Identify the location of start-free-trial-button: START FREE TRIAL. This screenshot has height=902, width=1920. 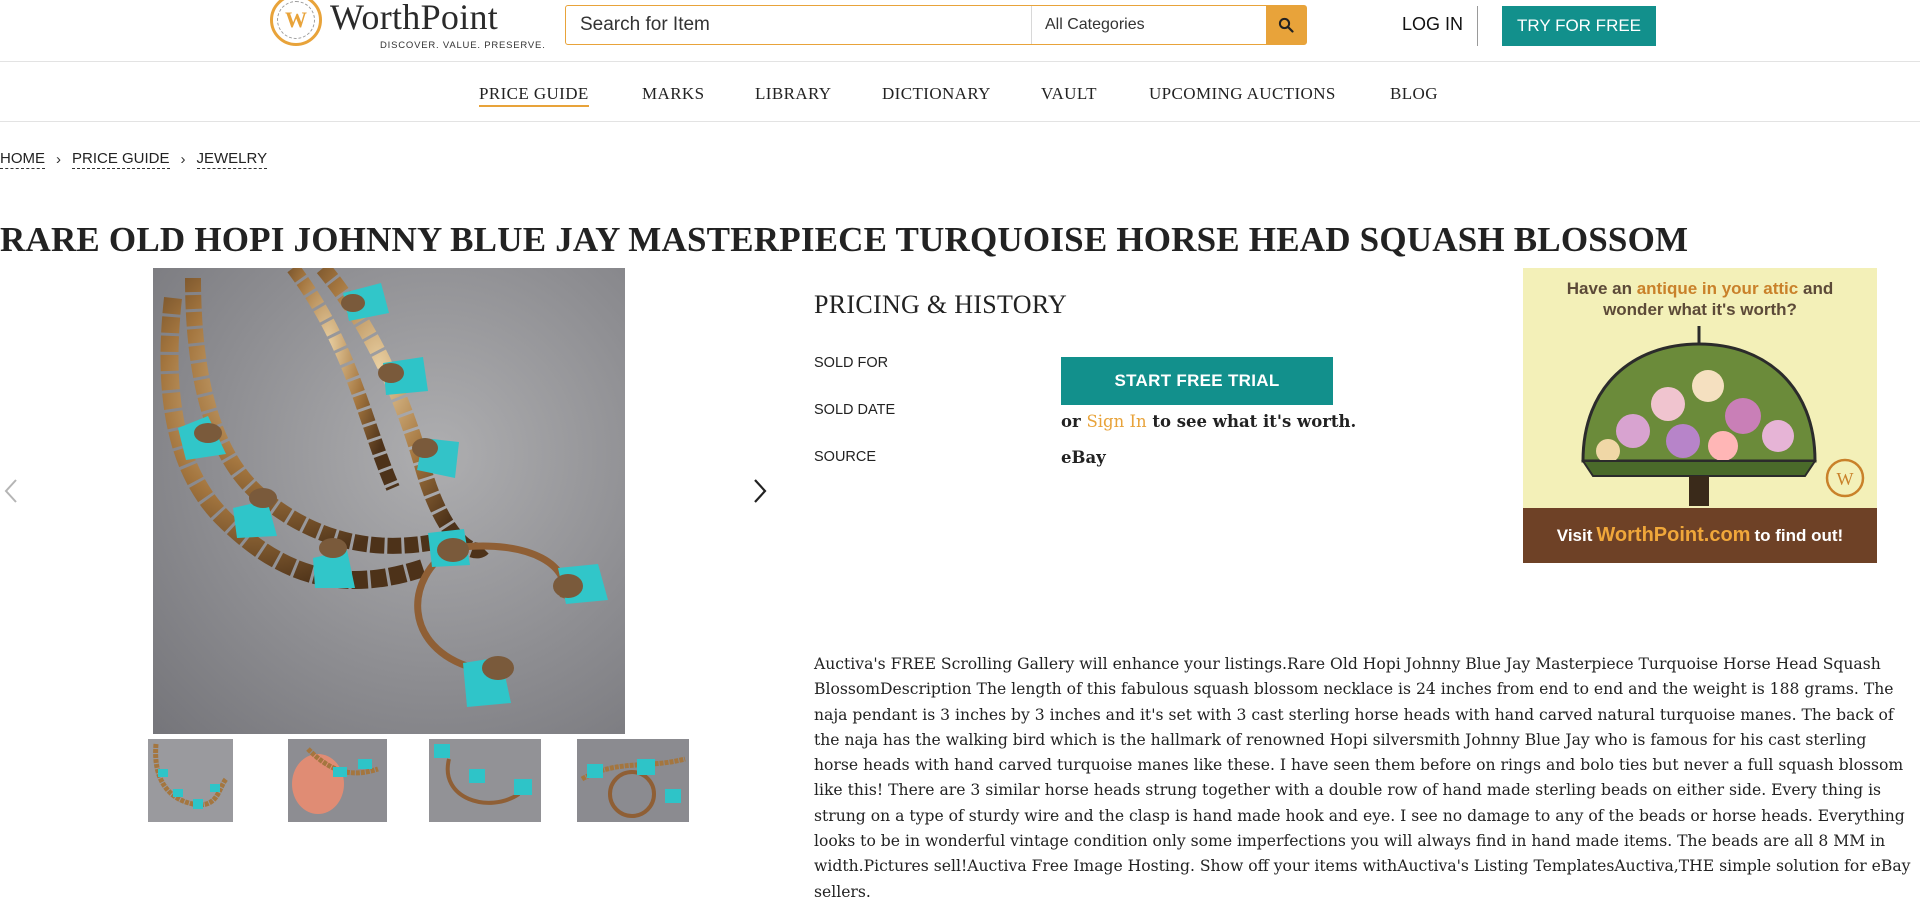
(1197, 381).